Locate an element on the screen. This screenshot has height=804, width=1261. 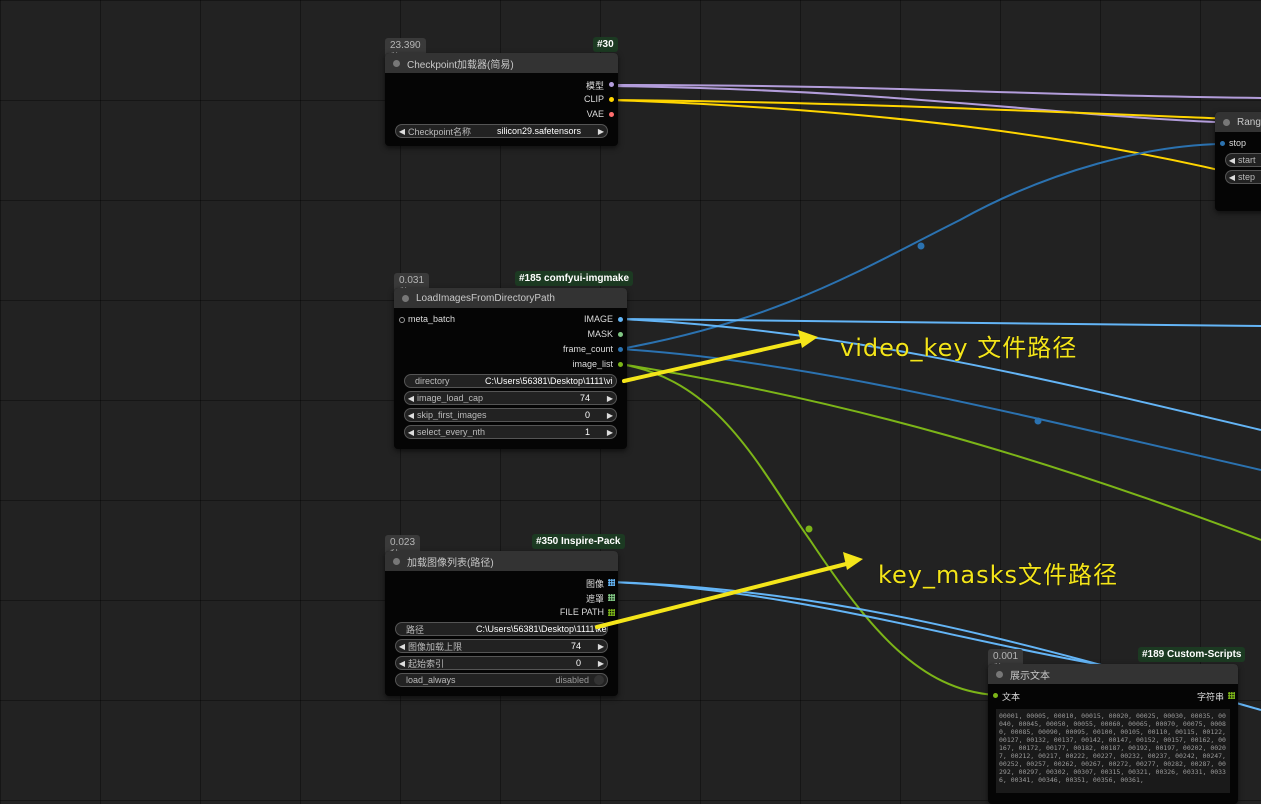
node-title-bar: 展示文本 is located at coordinates (1113, 674).